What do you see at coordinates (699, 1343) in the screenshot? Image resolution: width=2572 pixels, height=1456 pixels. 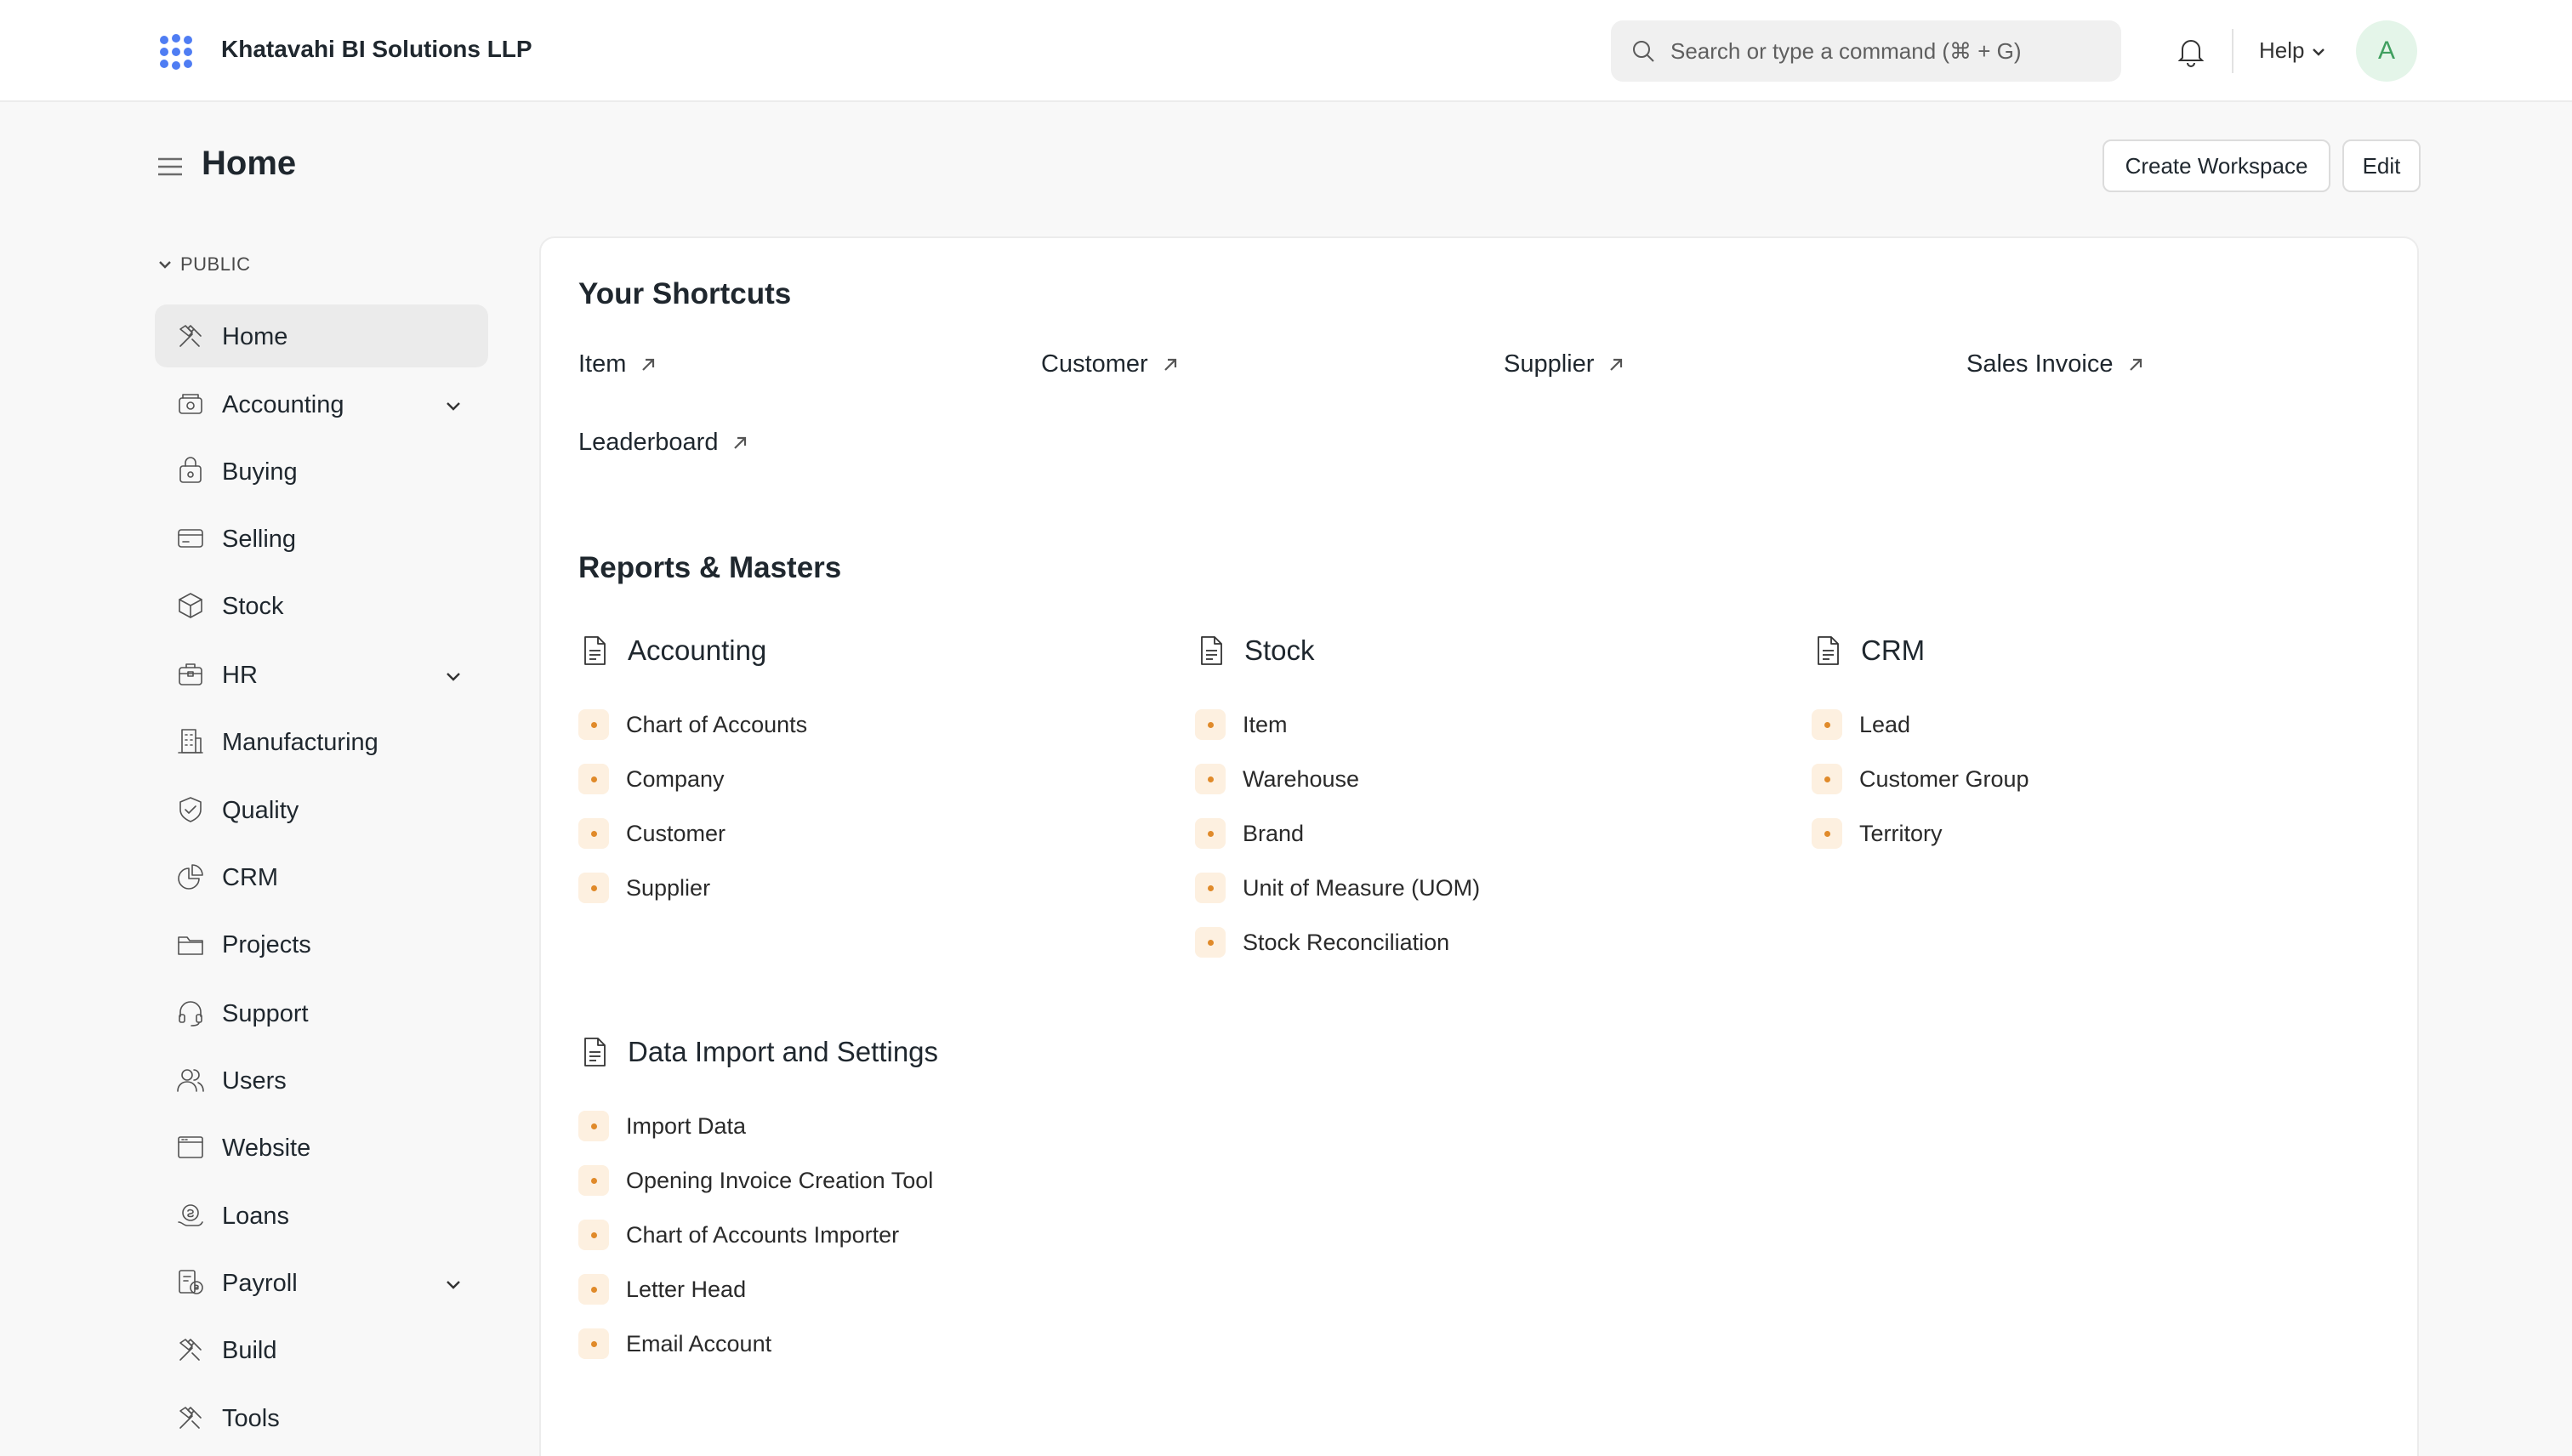 I see `report-link-label: Email Account` at bounding box center [699, 1343].